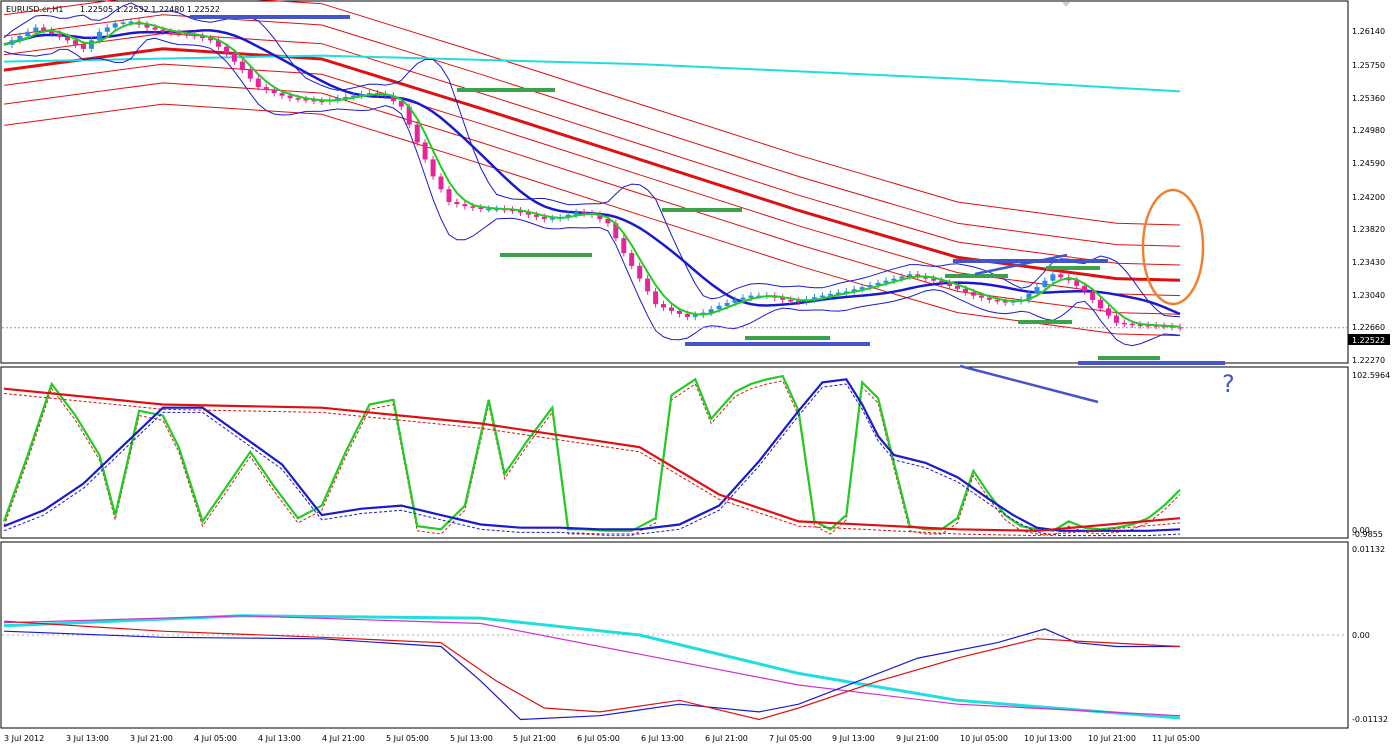  What do you see at coordinates (407, 738) in the screenshot?
I see `time-tick: 5 Jul 05:00` at bounding box center [407, 738].